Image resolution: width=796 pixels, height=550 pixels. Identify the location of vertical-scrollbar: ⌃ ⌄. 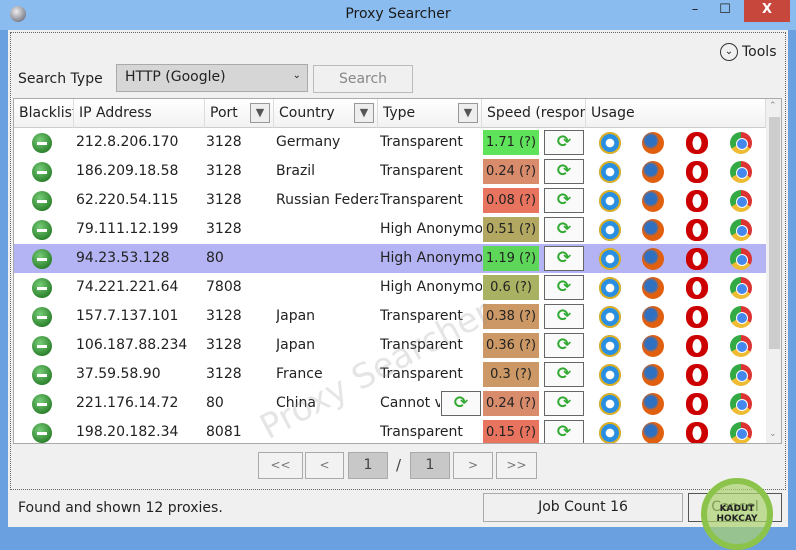
(773, 271).